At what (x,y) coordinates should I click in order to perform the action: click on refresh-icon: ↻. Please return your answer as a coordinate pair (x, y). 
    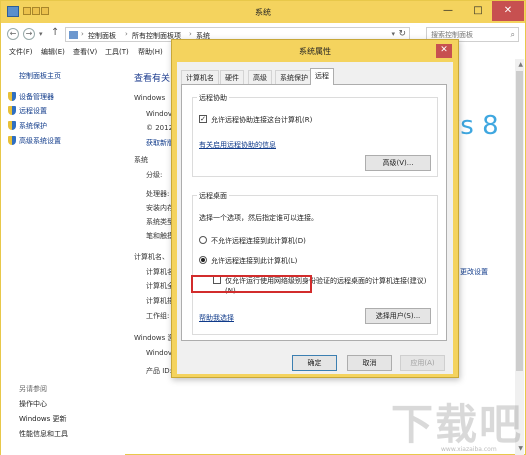
    Looking at the image, I should click on (402, 34).